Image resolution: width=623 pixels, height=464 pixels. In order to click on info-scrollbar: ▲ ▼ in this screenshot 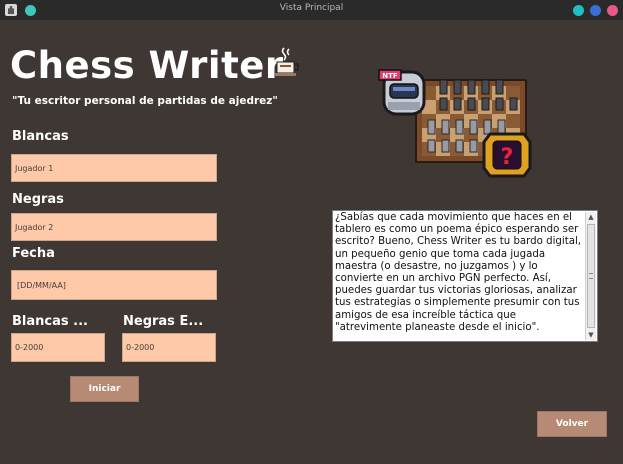, I will do `click(590, 276)`.